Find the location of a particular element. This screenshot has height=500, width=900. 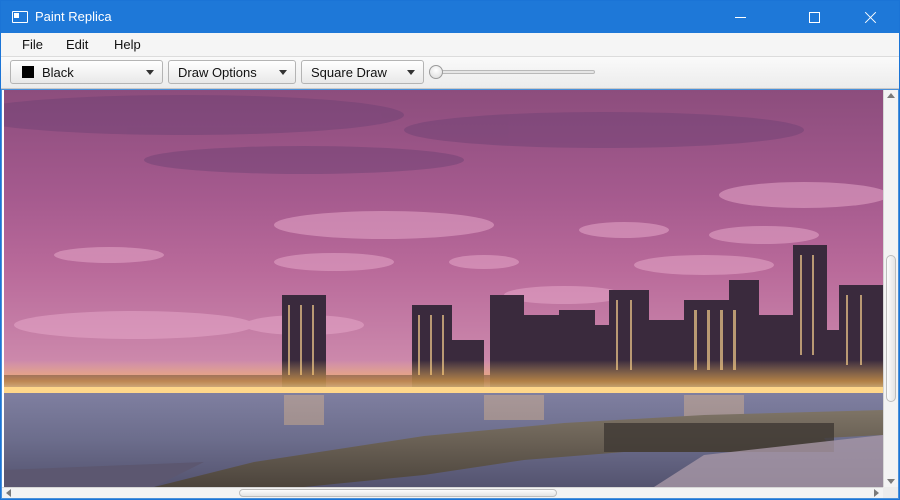

scroll-right-icon is located at coordinates (876, 493).